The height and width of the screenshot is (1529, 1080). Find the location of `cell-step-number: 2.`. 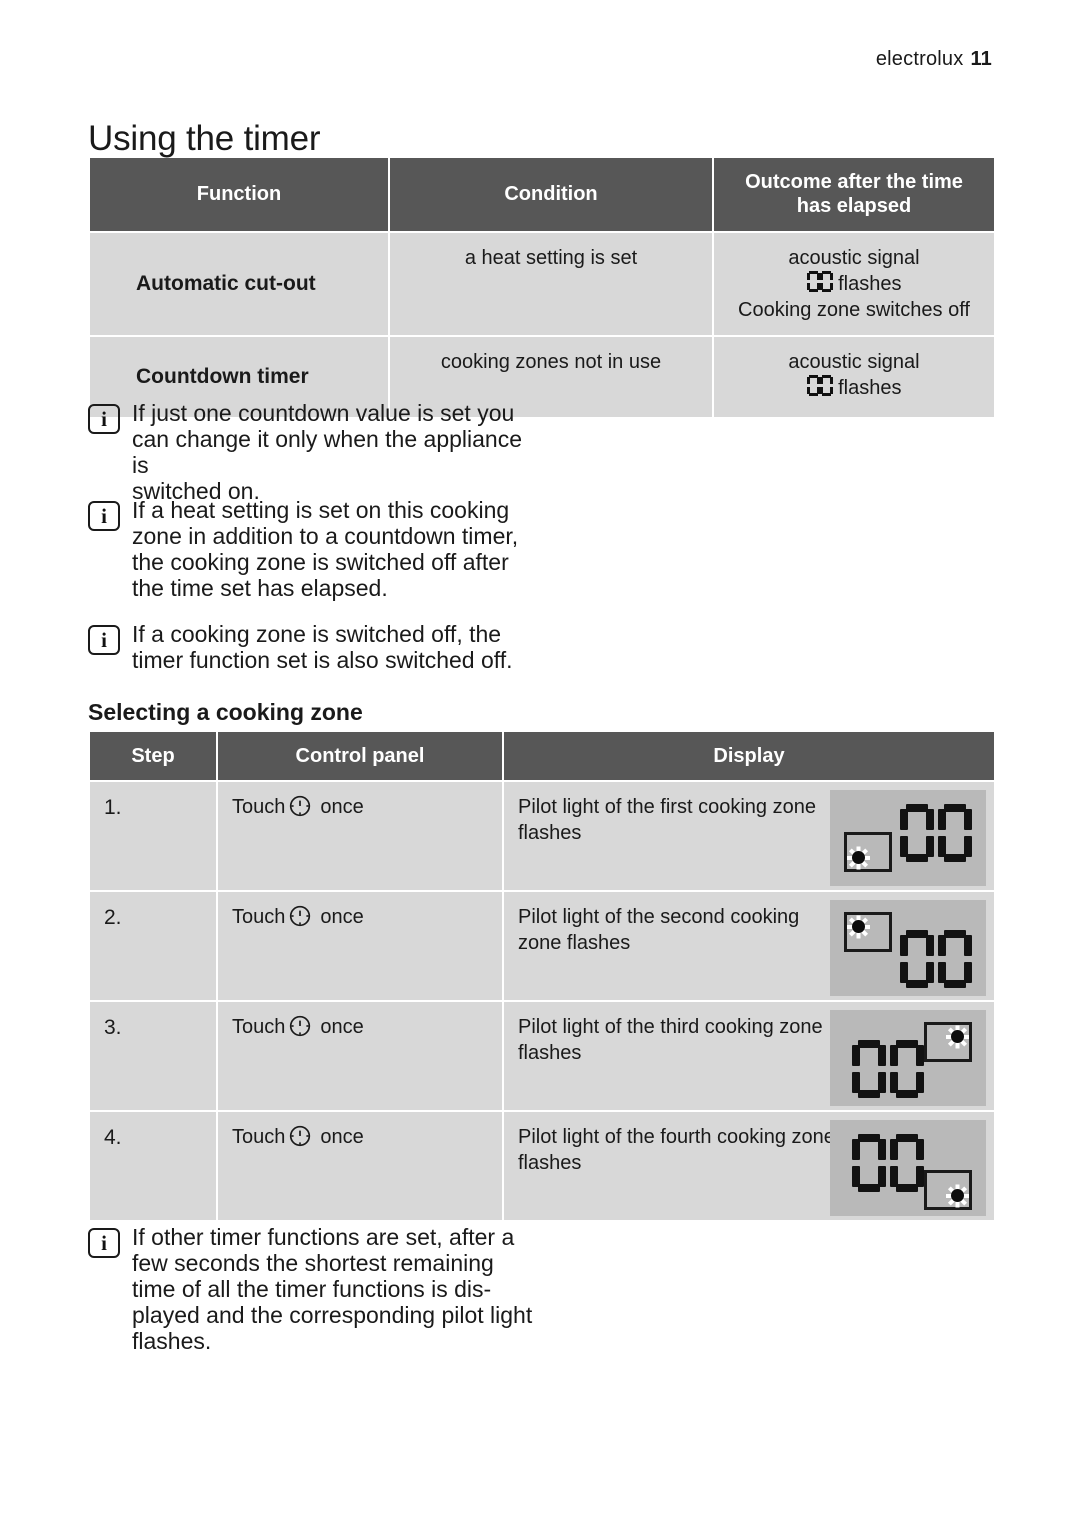

cell-step-number: 2. is located at coordinates (153, 946).